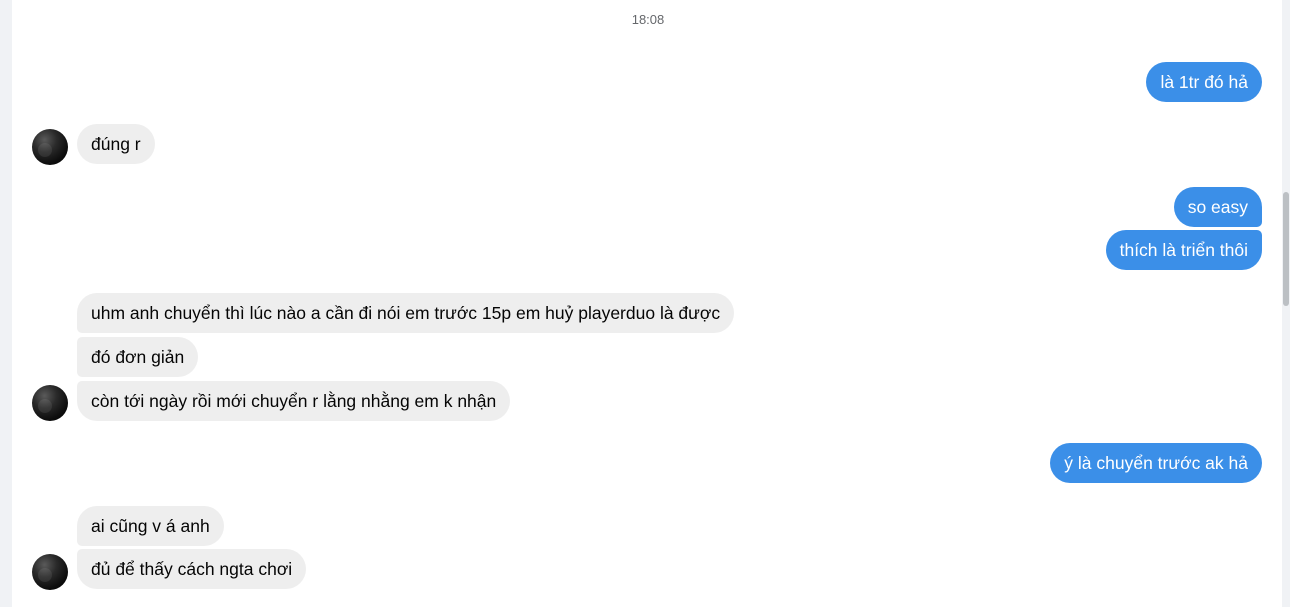 Image resolution: width=1290 pixels, height=607 pixels. Describe the element at coordinates (1217, 207) in the screenshot. I see `outgoing-message: so easy` at that location.